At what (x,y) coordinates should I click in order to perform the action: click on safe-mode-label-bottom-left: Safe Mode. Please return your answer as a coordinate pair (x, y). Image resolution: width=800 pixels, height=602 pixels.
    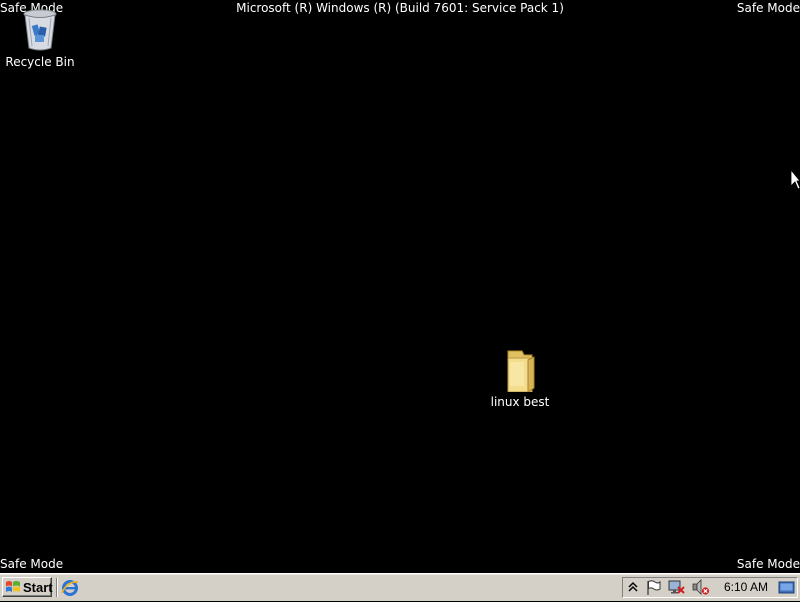
    Looking at the image, I should click on (32, 564).